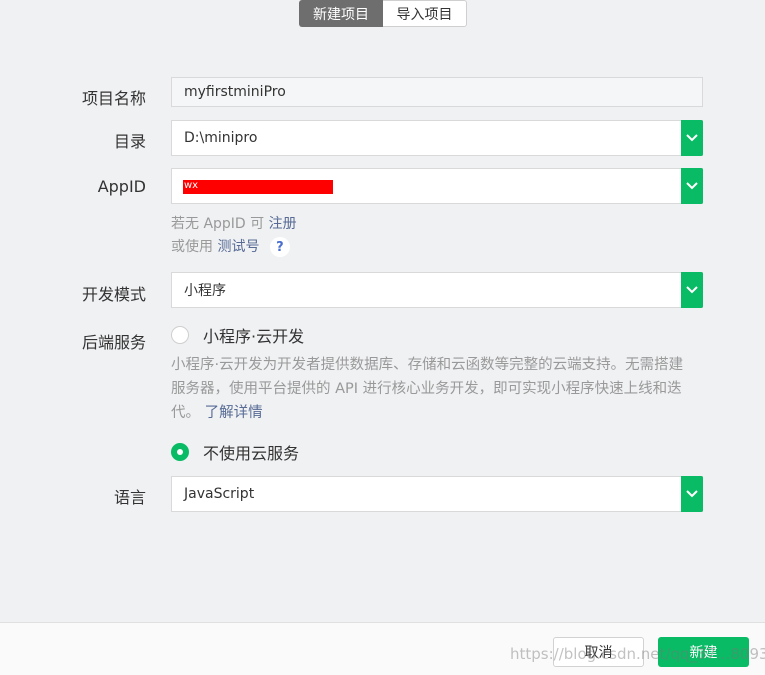 The image size is (765, 675). I want to click on radio-cloud-label: 小程序·云开发, so click(254, 336).